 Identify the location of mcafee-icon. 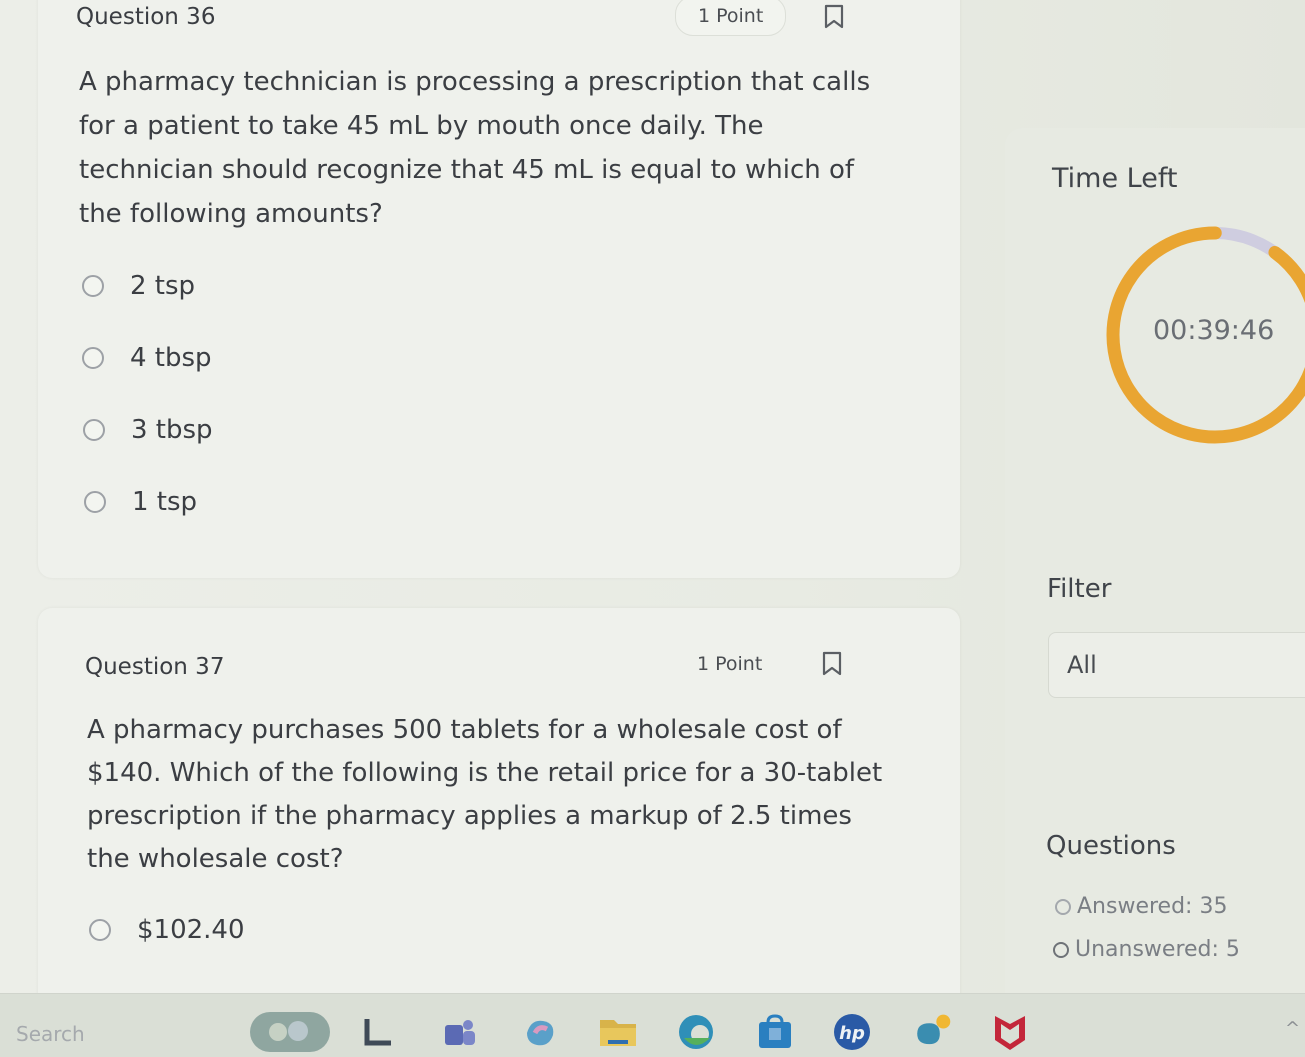
(1010, 1032).